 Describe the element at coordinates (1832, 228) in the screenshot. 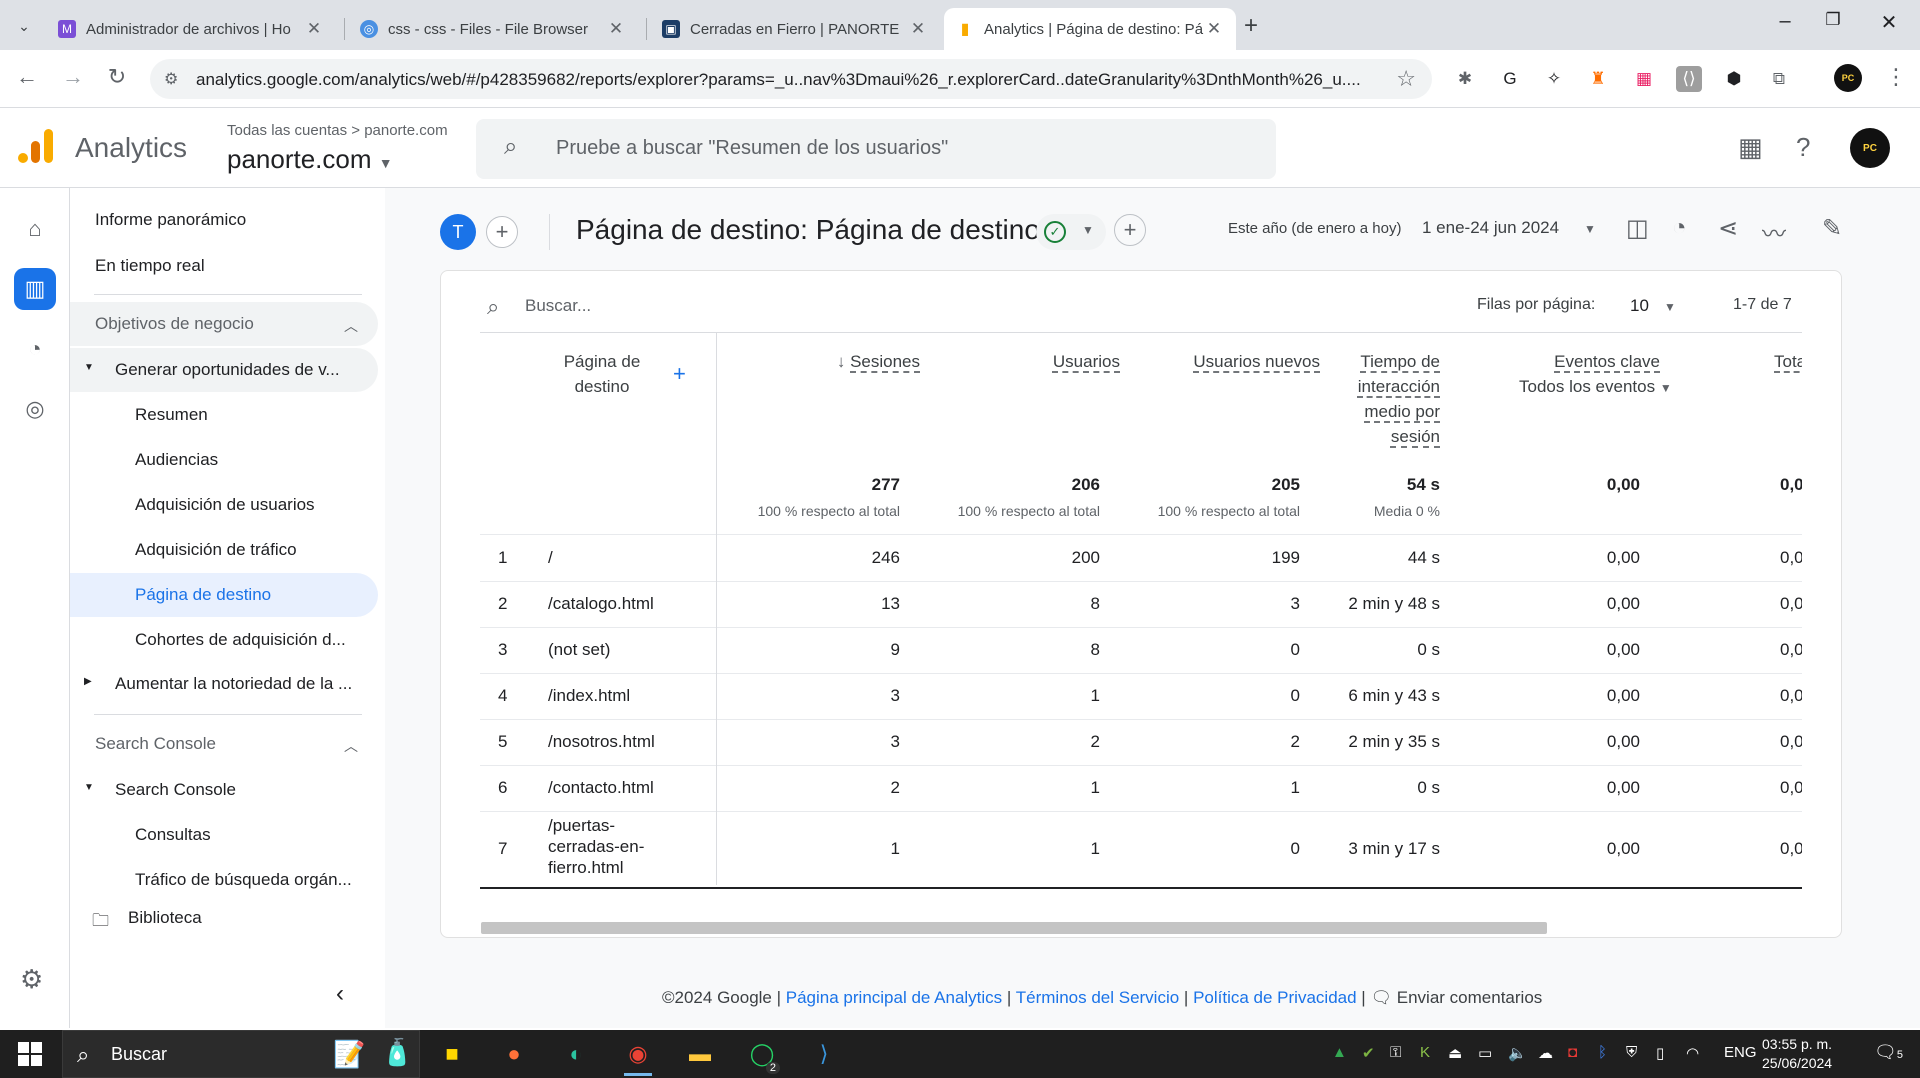

I see `edit-pencil-icon: ✎` at that location.